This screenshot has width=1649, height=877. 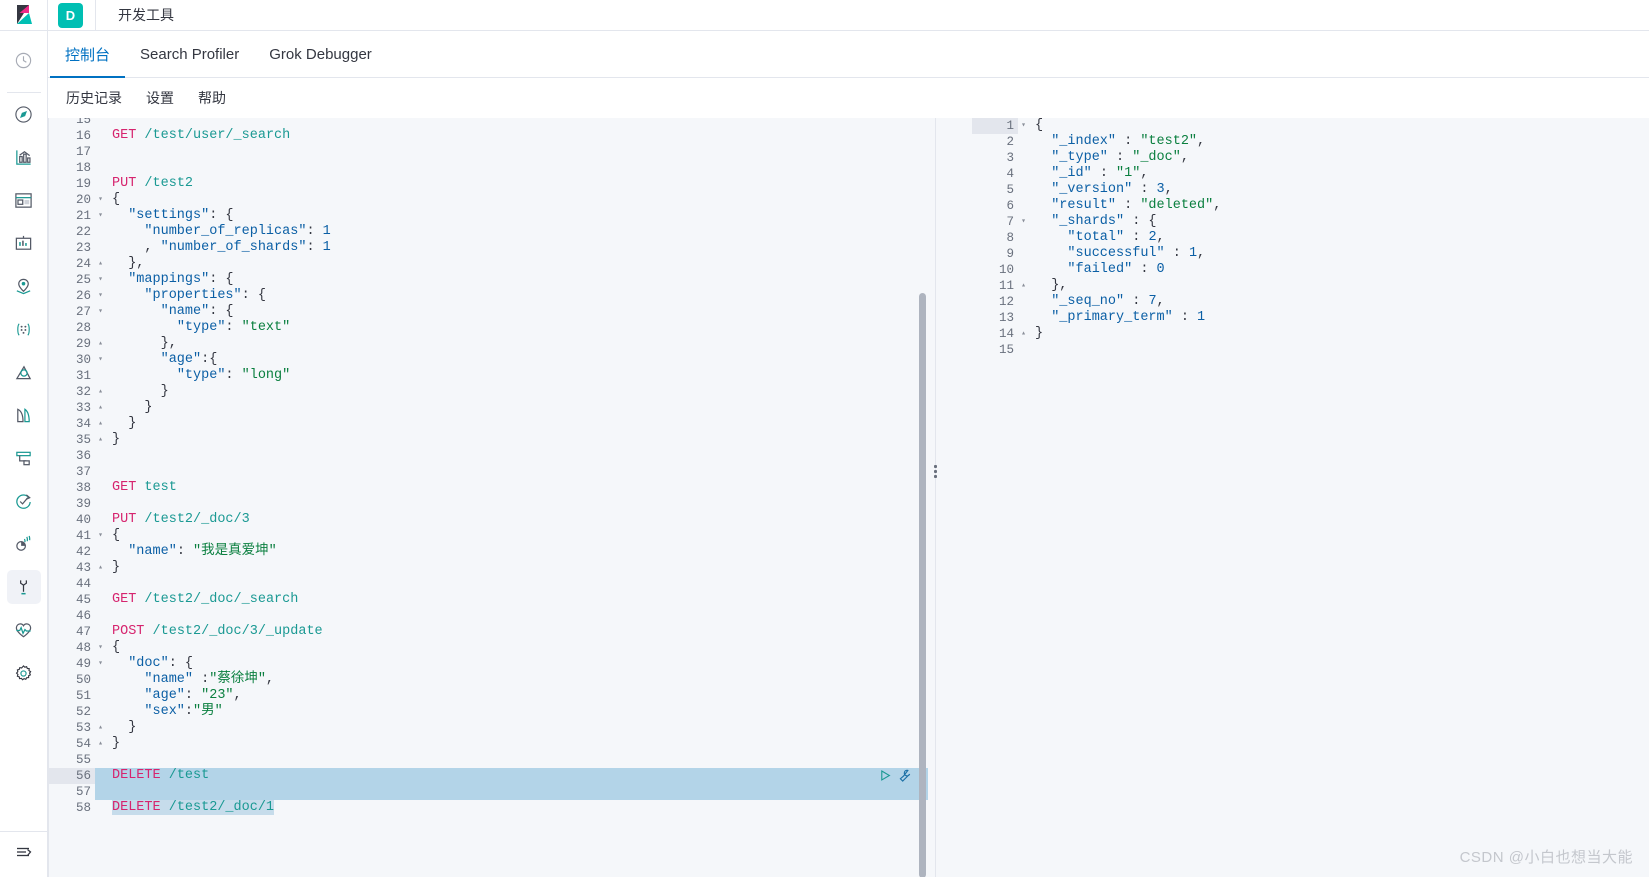 I want to click on editor-line: 4 "_id" : "1",, so click(x=1310, y=174).